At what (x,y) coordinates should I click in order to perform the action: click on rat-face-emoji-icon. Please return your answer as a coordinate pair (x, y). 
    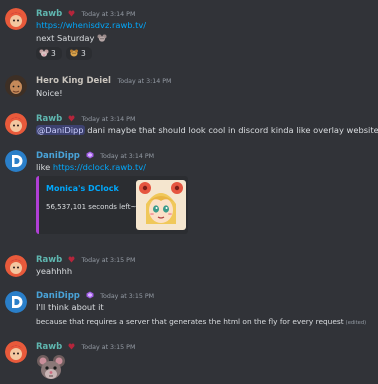
    Looking at the image, I should click on (74, 54).